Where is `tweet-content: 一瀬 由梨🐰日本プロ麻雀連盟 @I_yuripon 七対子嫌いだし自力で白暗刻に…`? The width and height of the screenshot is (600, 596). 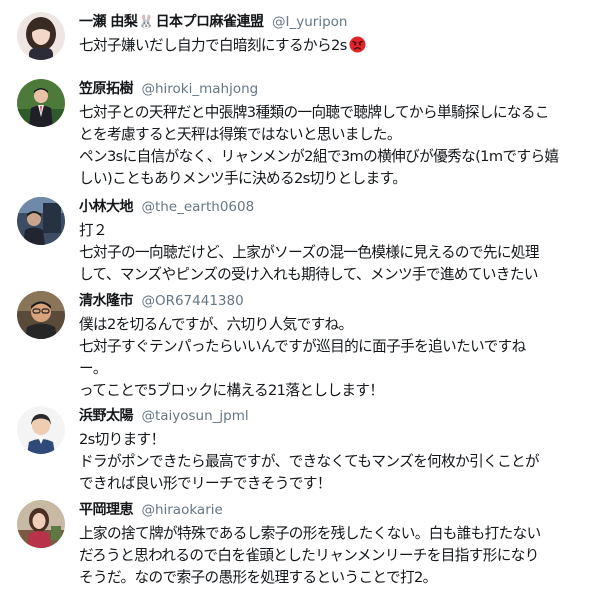
tweet-content: 一瀬 由梨🐰日本プロ麻雀連盟 @I_yuripon 七対子嫌いだし自力で白暗刻に… is located at coordinates (335, 34).